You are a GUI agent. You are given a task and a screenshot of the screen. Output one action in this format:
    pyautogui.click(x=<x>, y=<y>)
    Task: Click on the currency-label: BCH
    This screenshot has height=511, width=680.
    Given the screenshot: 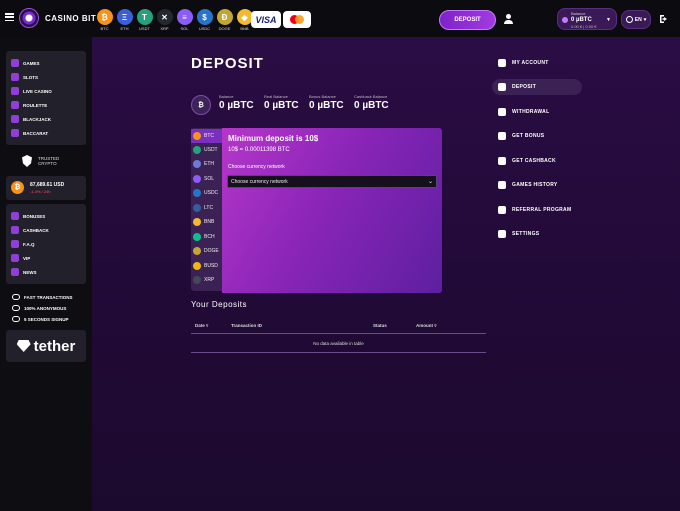 What is the action you would take?
    pyautogui.click(x=209, y=237)
    